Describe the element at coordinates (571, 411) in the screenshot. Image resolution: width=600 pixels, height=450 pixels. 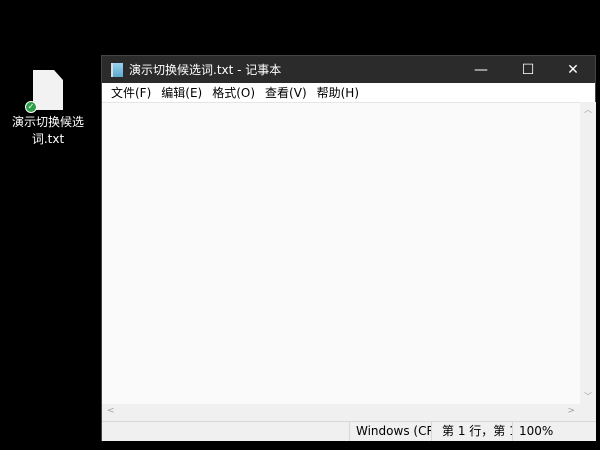
I see `scroll-right-icon: >` at that location.